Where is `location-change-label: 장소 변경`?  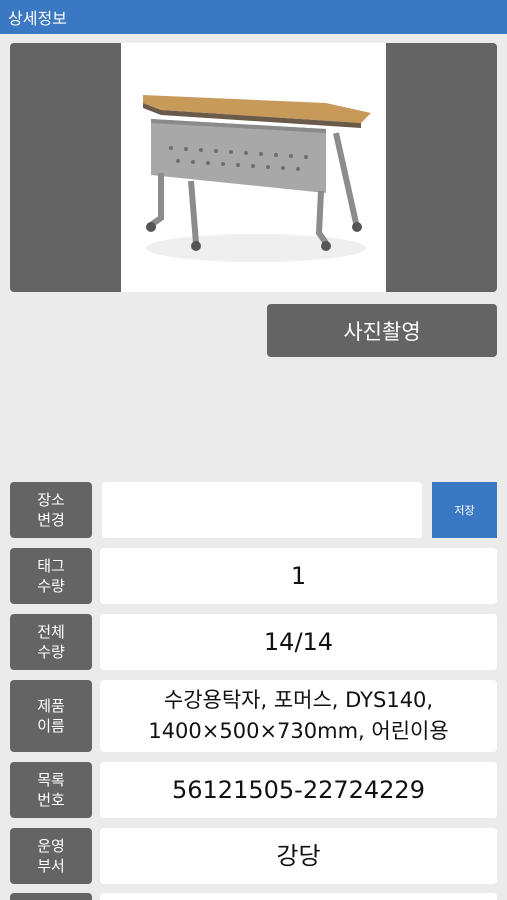 location-change-label: 장소 변경 is located at coordinates (51, 510).